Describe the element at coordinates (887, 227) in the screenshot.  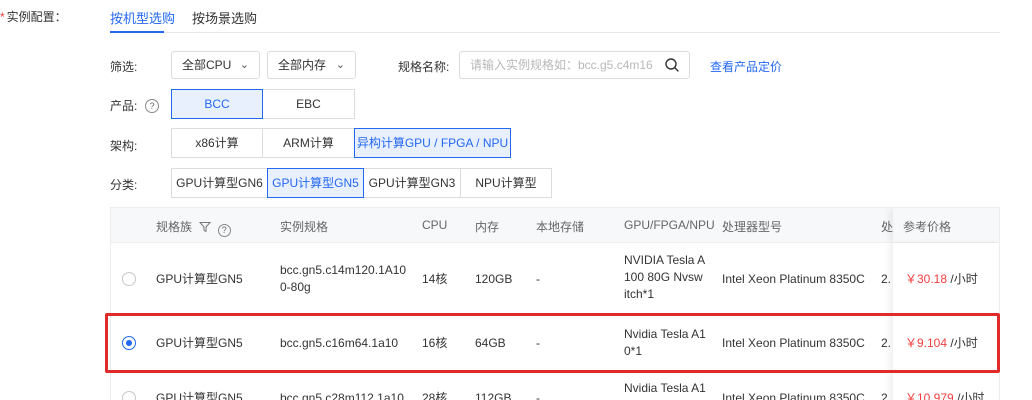
I see `header-truncated: 处` at that location.